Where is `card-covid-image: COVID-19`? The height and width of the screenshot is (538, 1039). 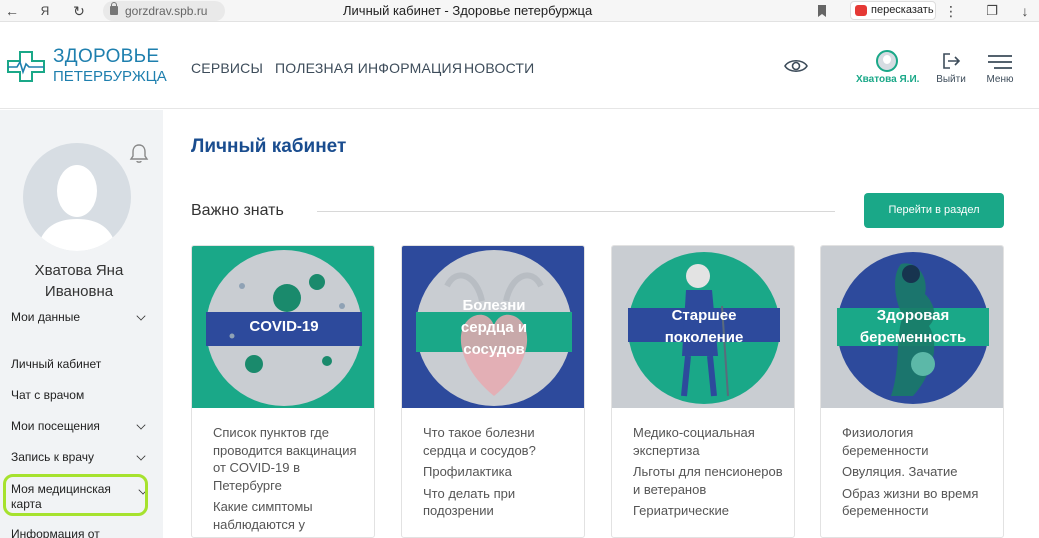
card-covid-image: COVID-19 is located at coordinates (283, 327).